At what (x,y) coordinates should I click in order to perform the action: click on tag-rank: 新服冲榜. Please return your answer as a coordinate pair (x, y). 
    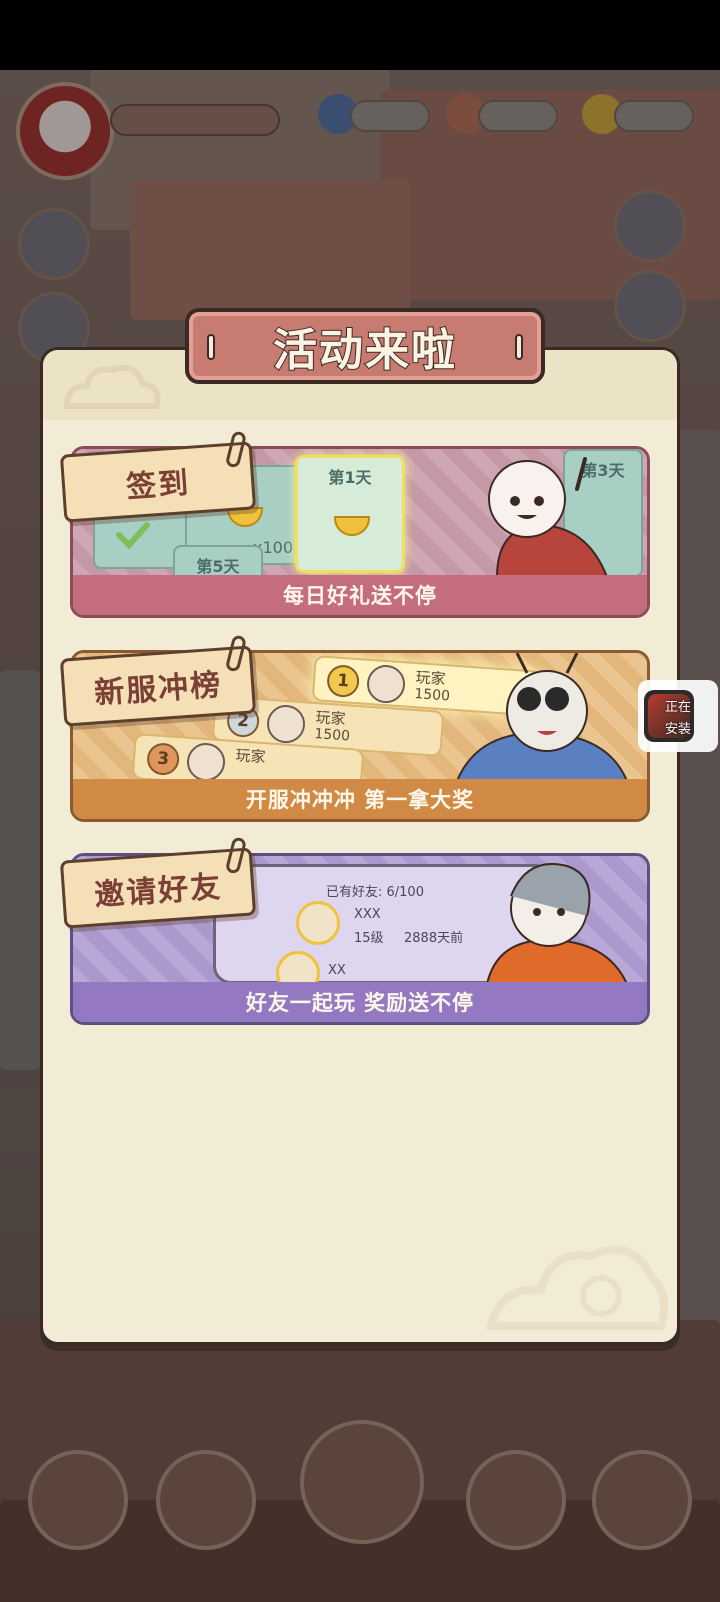
    Looking at the image, I should click on (158, 680).